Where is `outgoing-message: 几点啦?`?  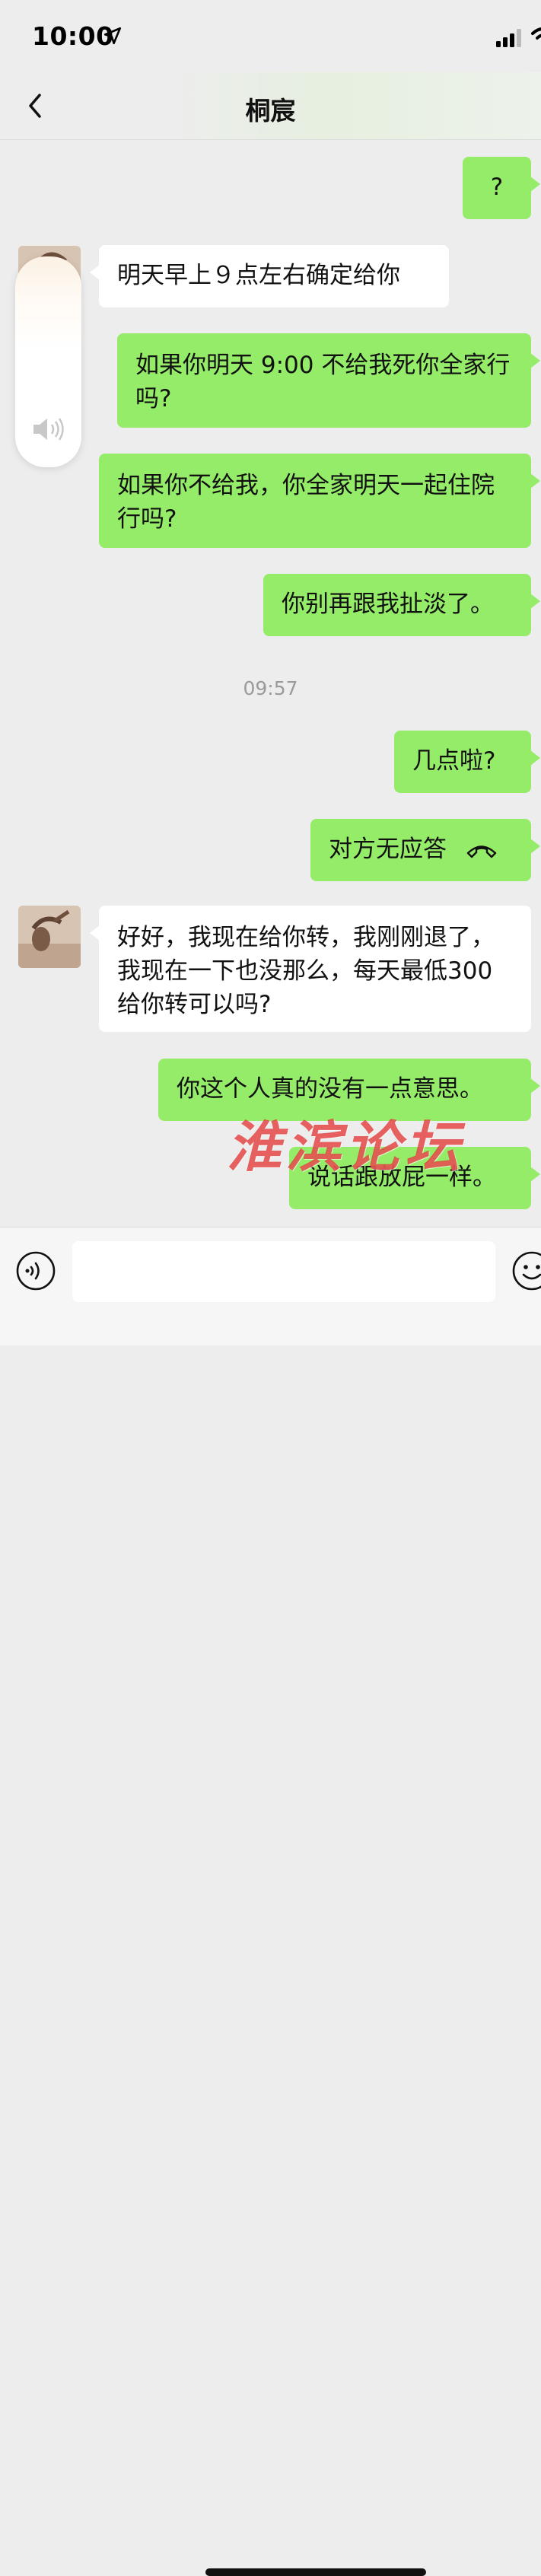
outgoing-message: 几点啦? is located at coordinates (467, 762).